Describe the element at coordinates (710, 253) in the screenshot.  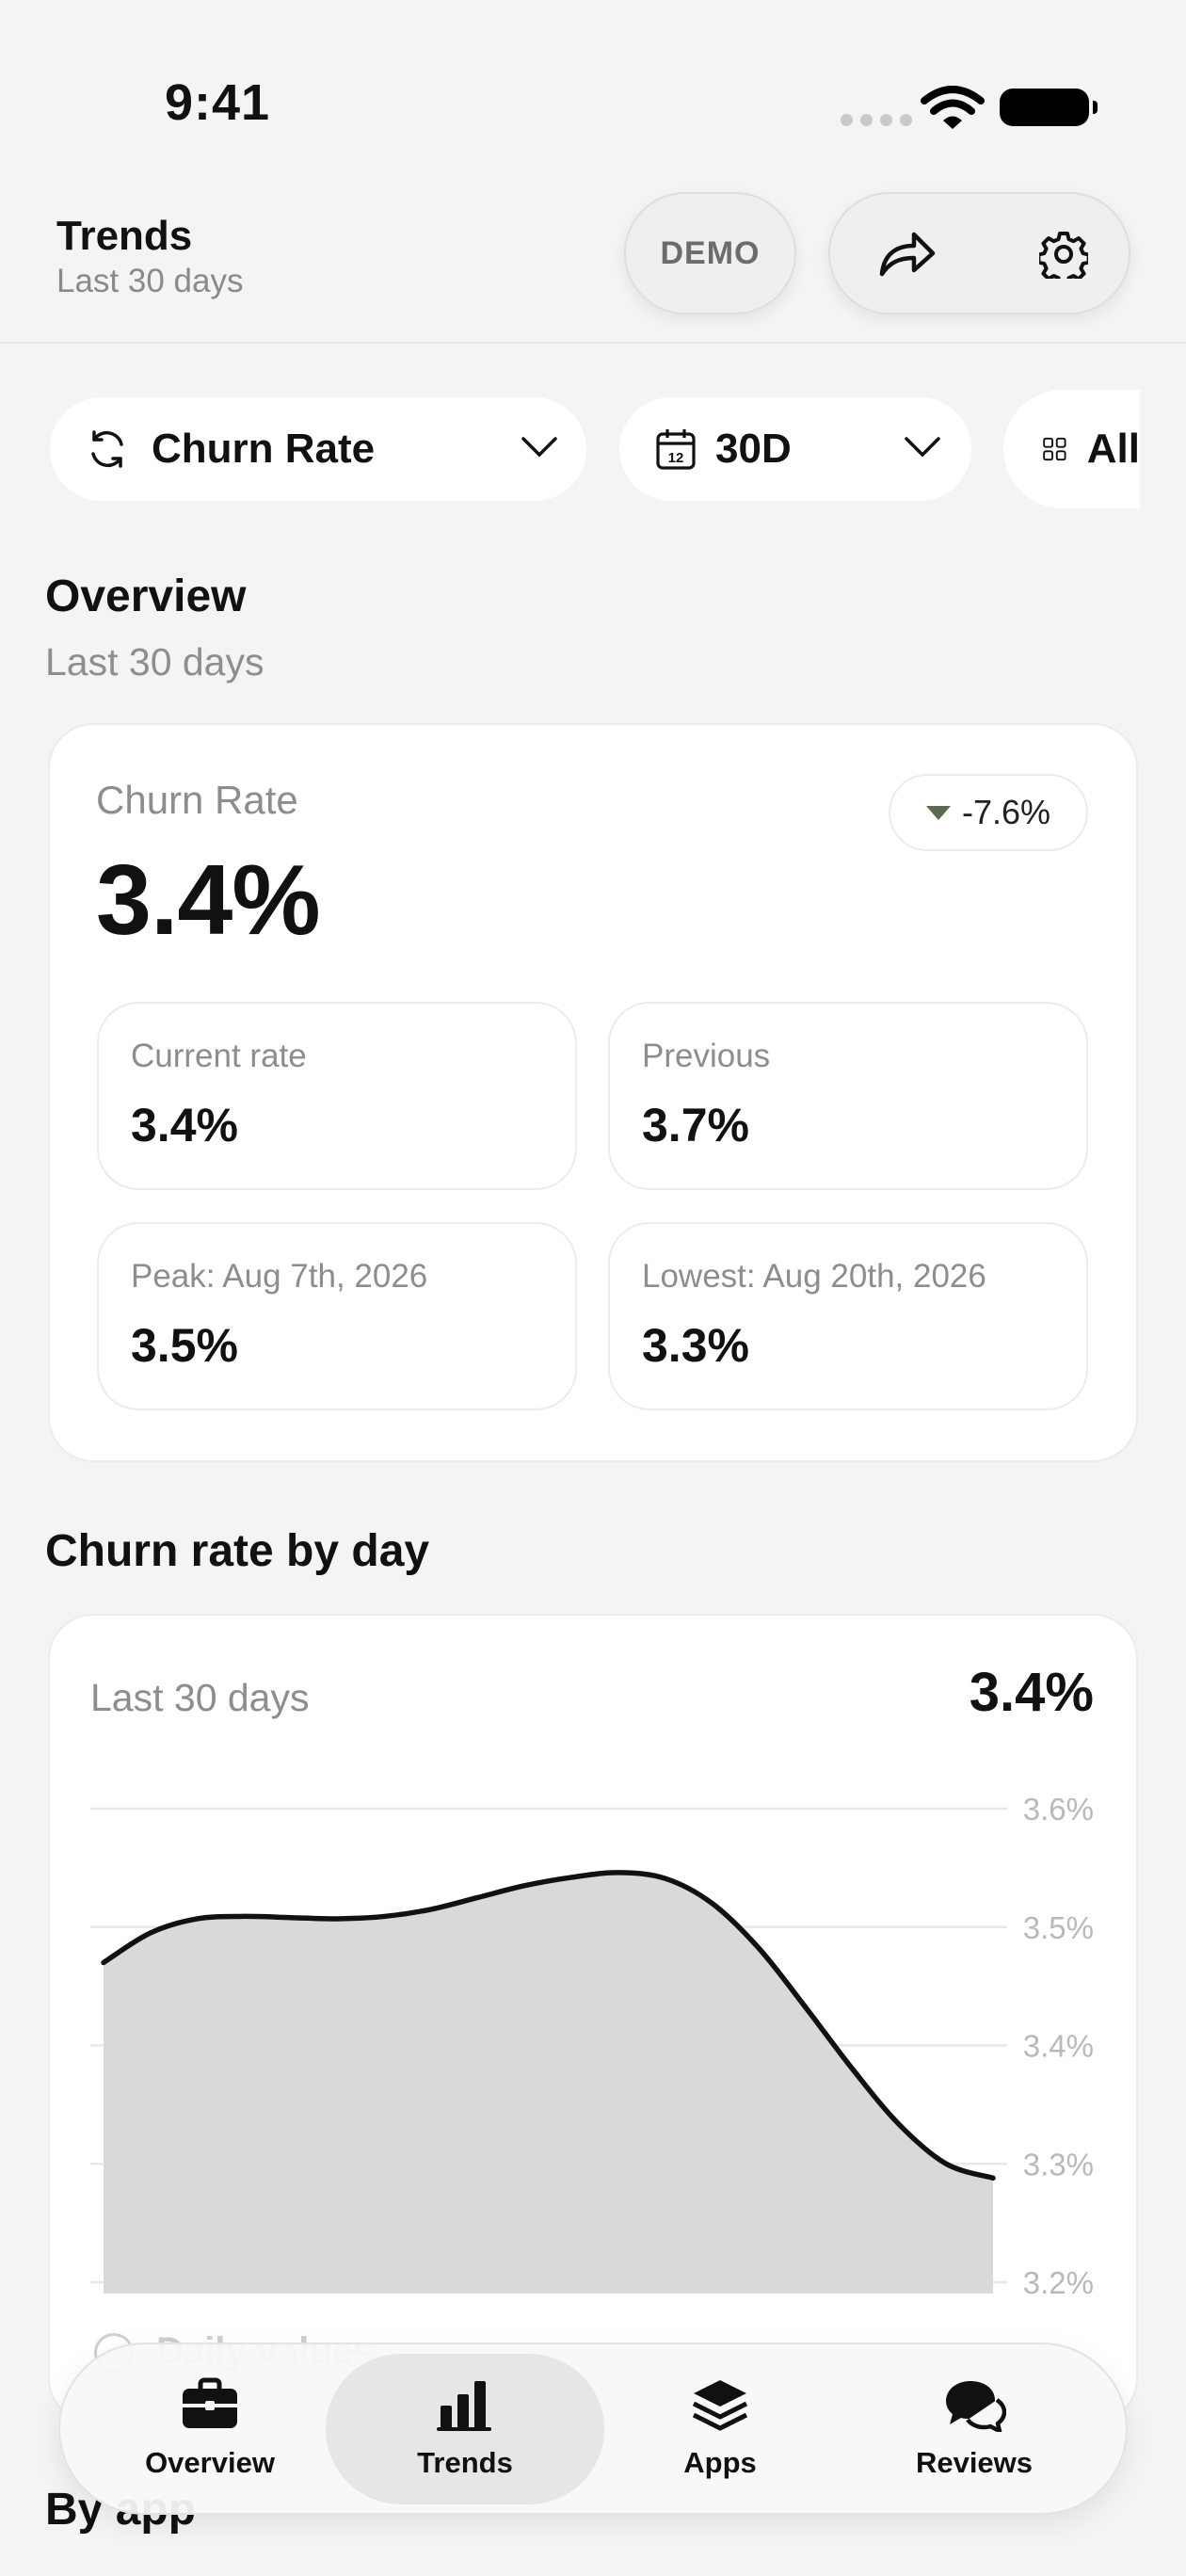
I see `demo-button: DEMO` at that location.